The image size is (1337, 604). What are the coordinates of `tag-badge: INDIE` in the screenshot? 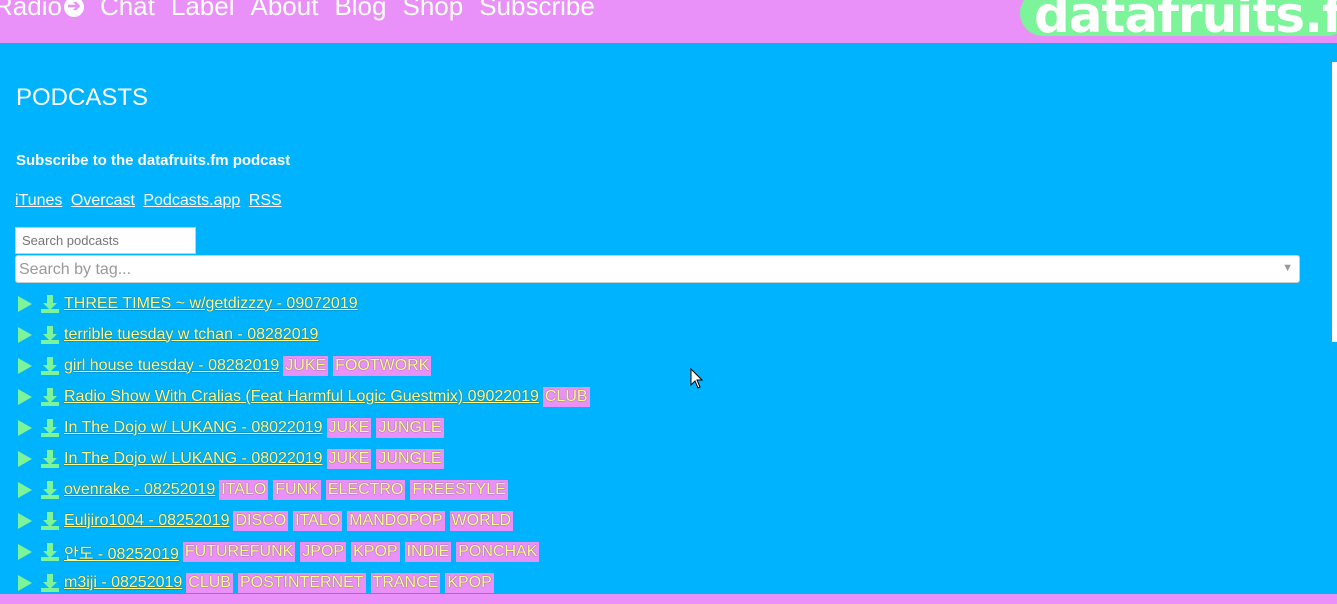 It's located at (428, 551).